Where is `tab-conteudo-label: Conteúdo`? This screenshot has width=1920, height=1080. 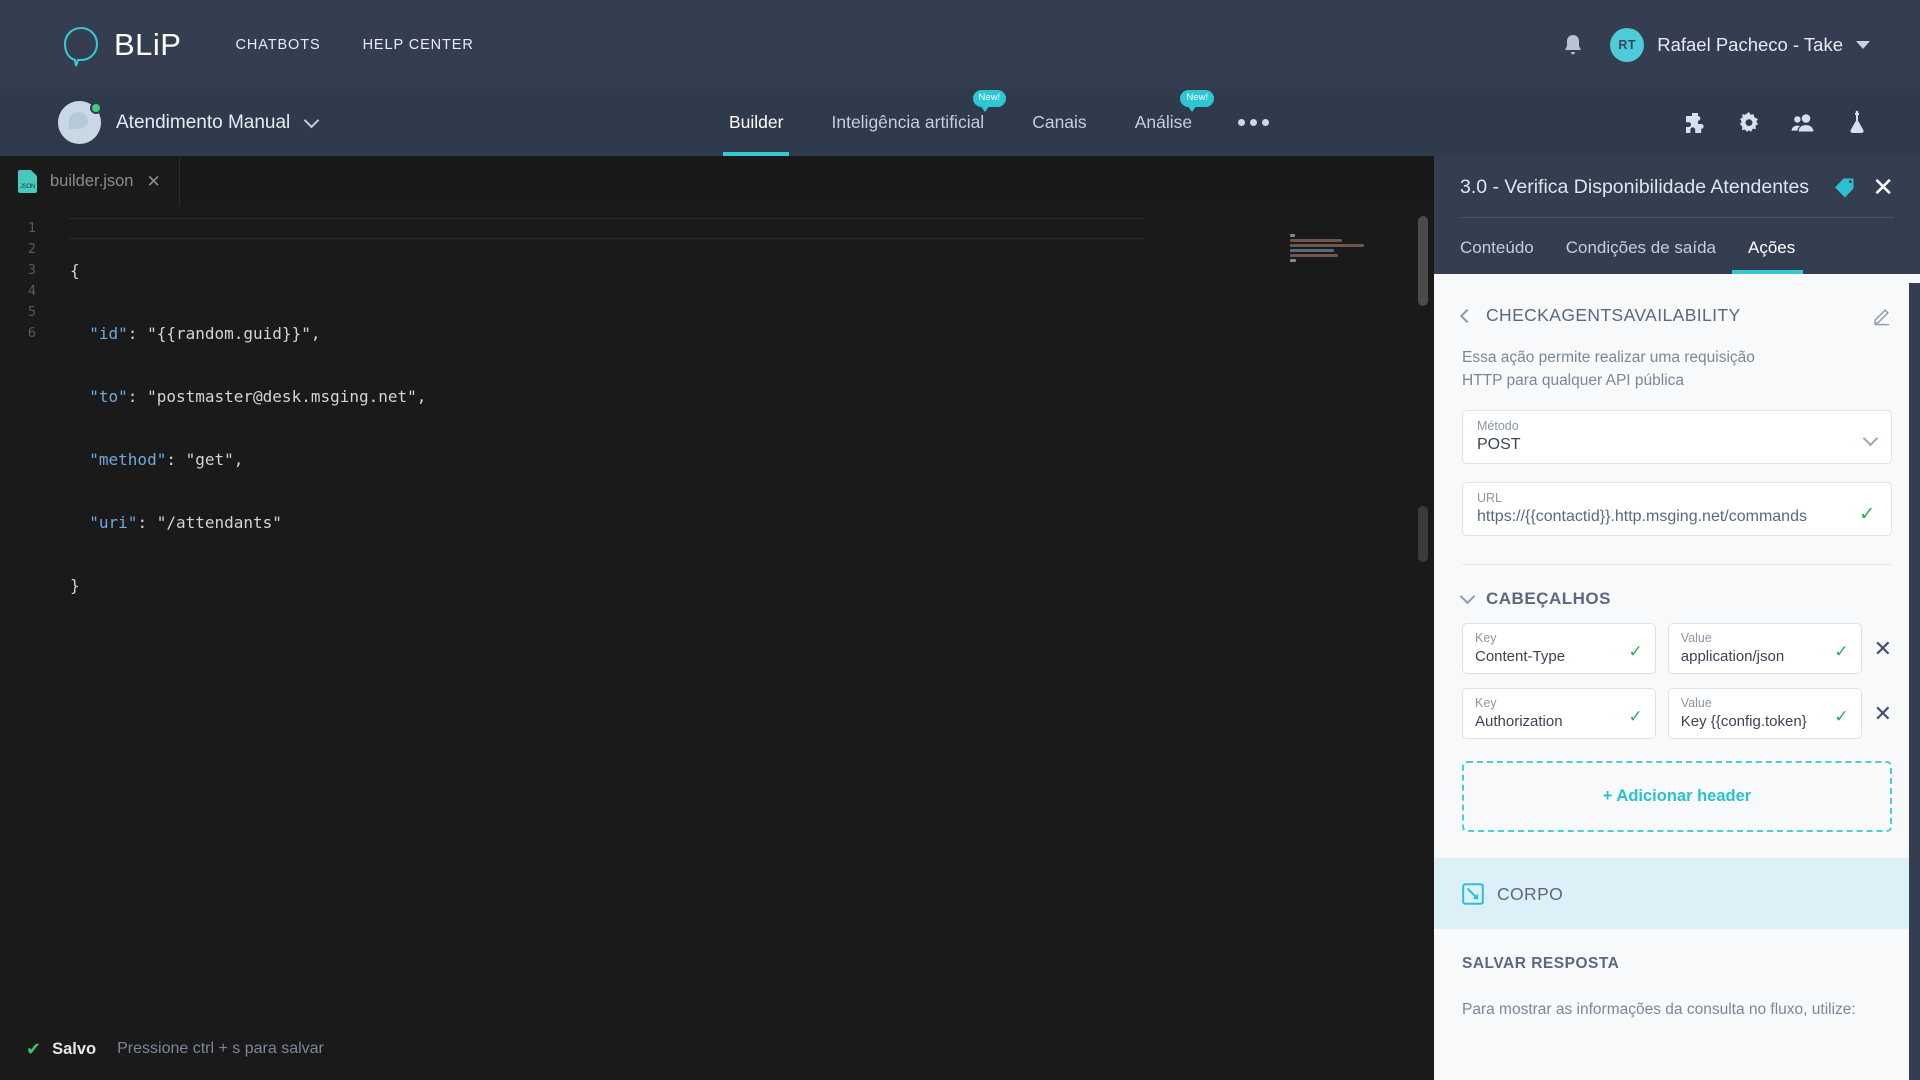 tab-conteudo-label: Conteúdo is located at coordinates (1497, 247).